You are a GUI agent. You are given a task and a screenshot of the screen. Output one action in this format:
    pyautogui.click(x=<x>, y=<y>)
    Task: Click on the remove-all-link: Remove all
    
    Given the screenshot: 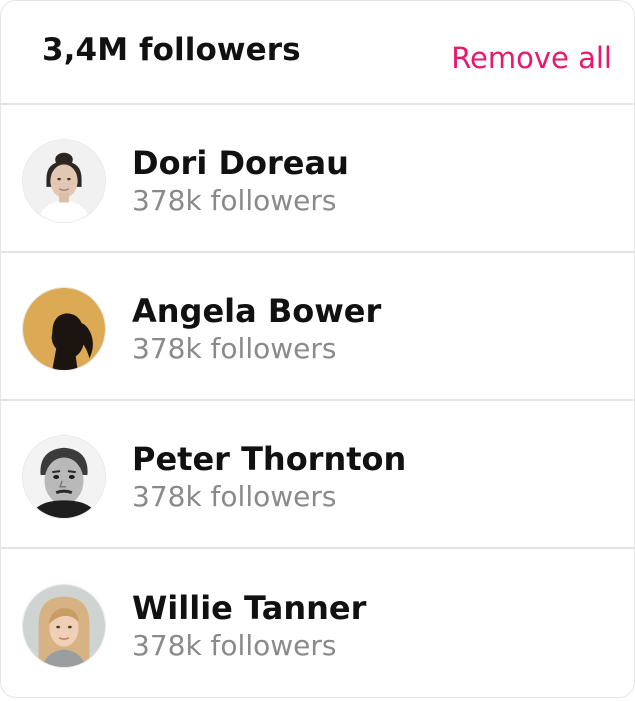 What is the action you would take?
    pyautogui.click(x=531, y=58)
    